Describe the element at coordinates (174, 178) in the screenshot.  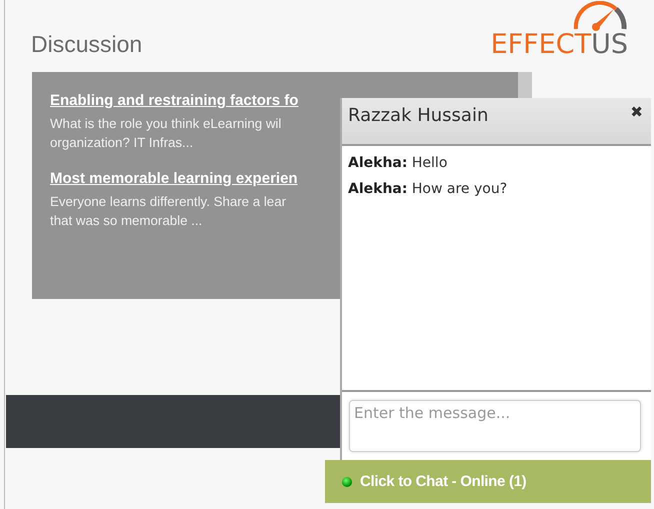
I see `topic-link: Most memorable learning experien` at that location.